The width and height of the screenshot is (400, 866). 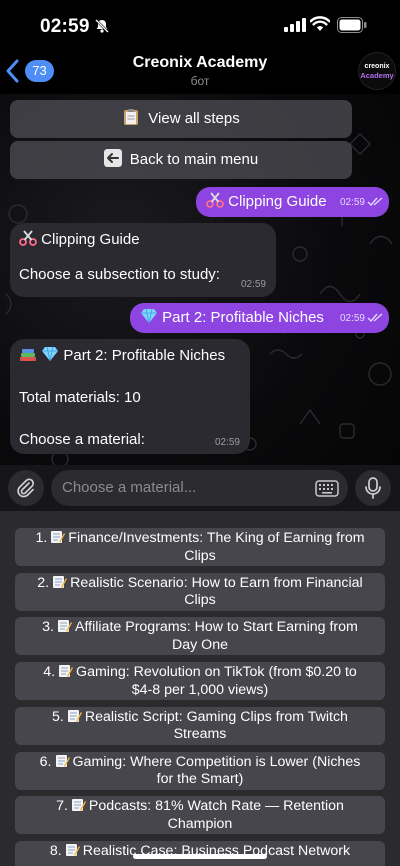 I want to click on message-line: Clipping Guide, so click(x=79, y=239).